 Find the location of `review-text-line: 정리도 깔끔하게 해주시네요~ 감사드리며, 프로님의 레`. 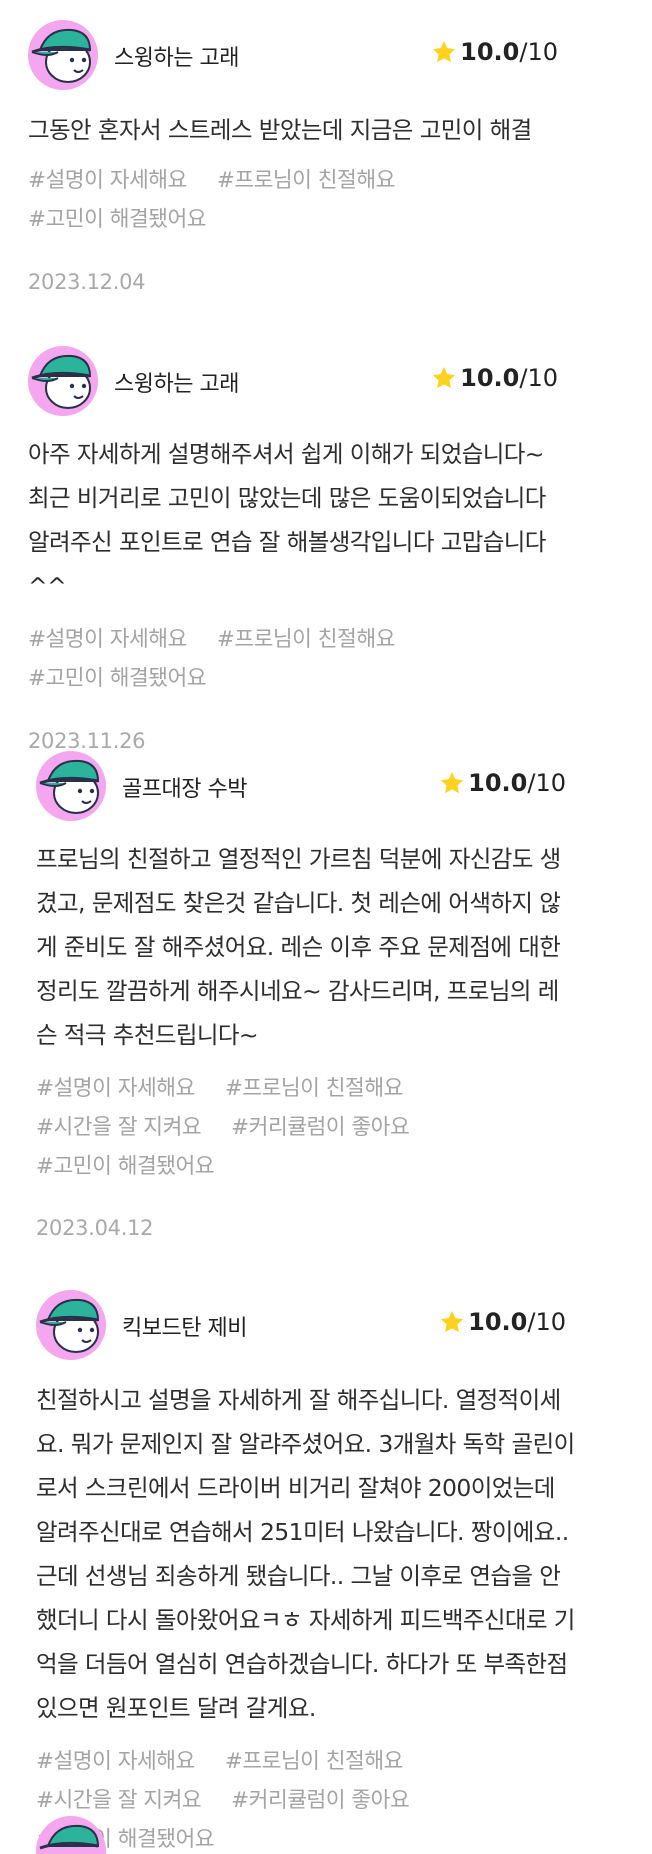

review-text-line: 정리도 깔끔하게 해주시네요~ 감사드리며, 프로님의 레 is located at coordinates (297, 991).